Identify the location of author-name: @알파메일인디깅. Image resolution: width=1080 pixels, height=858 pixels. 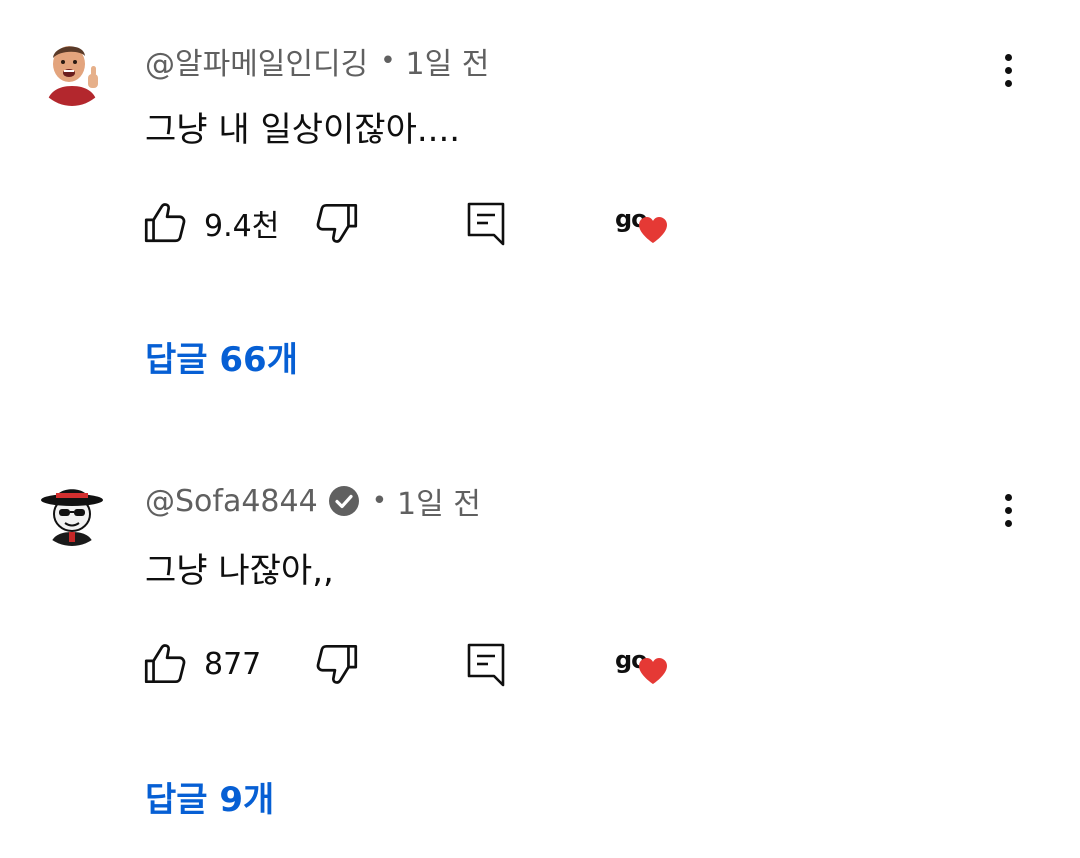
(256, 61).